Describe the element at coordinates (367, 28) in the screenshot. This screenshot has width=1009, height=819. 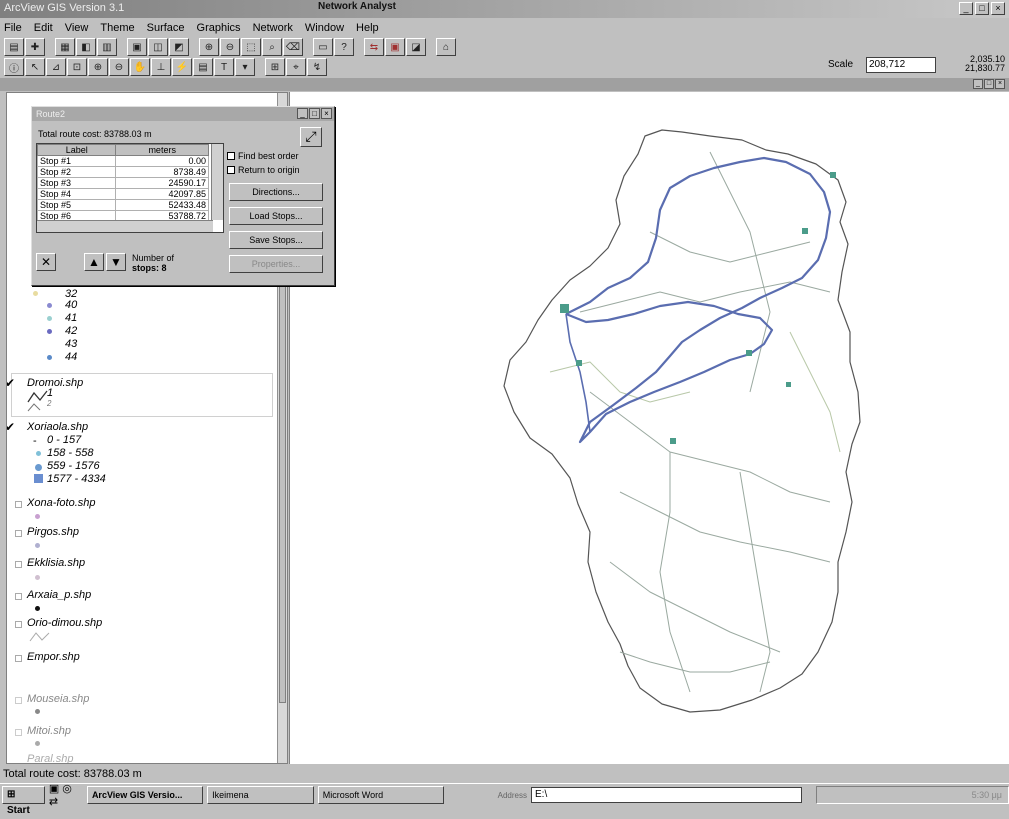
I see `menu-help: Help` at that location.